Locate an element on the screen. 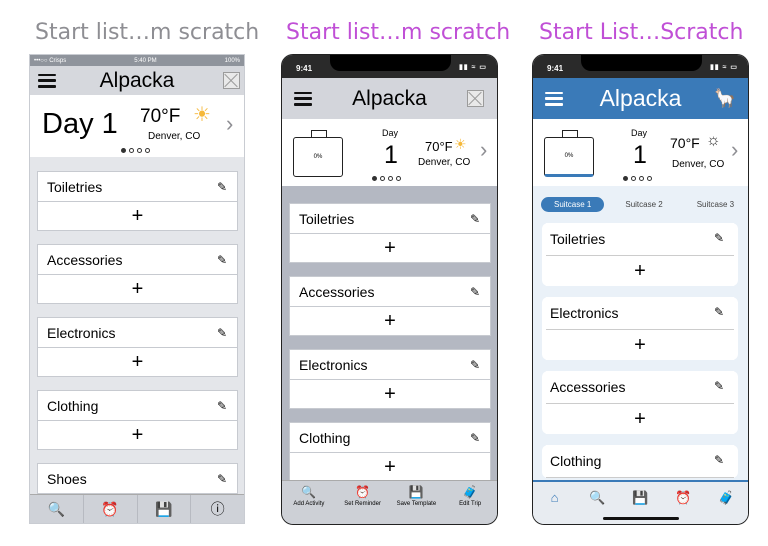  info-icon: ⓘ is located at coordinates (217, 509).